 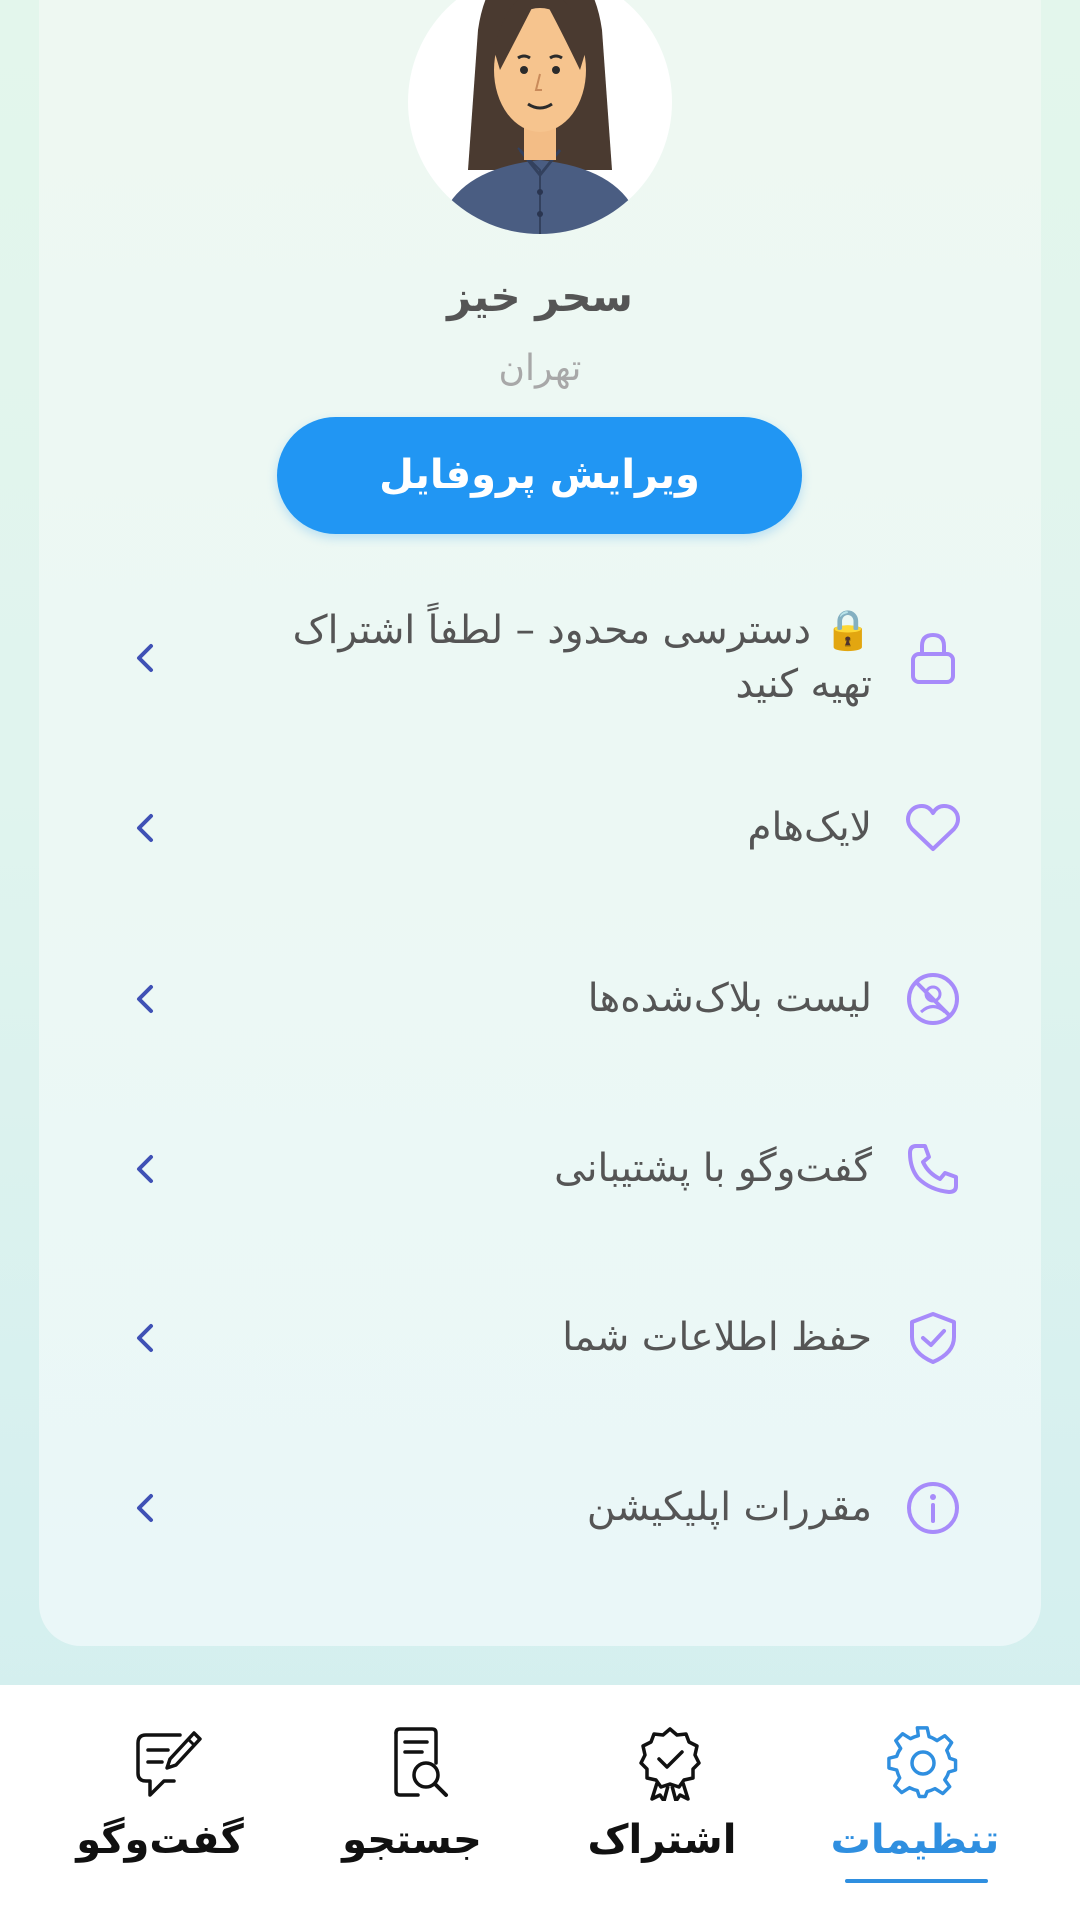 I want to click on active-tab-indicator, so click(x=916, y=1881).